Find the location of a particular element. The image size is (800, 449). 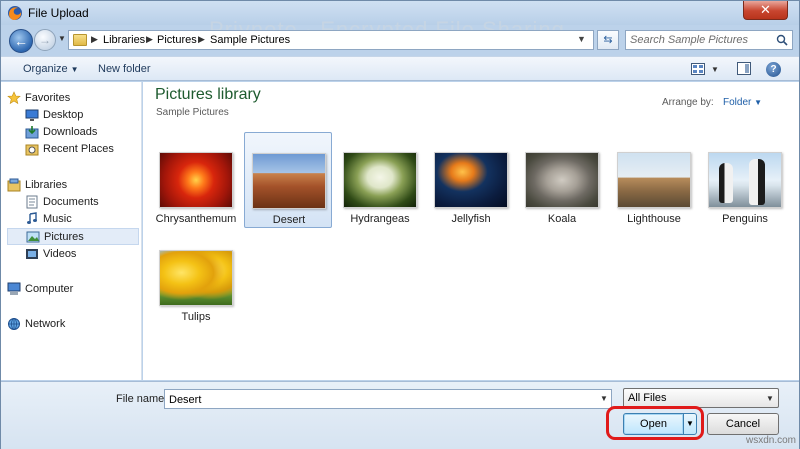

sidebar-item-pictures: Pictures is located at coordinates (73, 236).